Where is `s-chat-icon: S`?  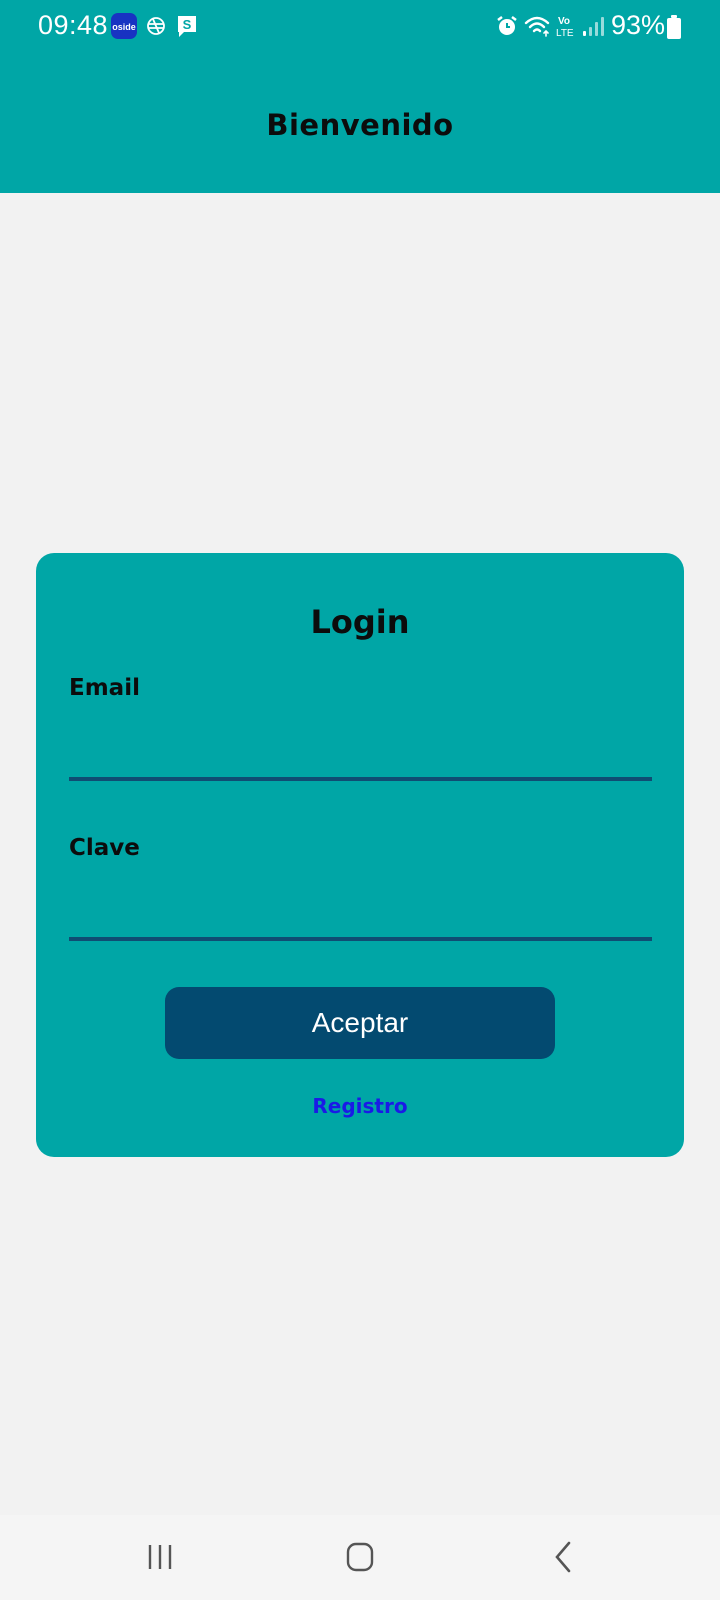 s-chat-icon: S is located at coordinates (187, 28).